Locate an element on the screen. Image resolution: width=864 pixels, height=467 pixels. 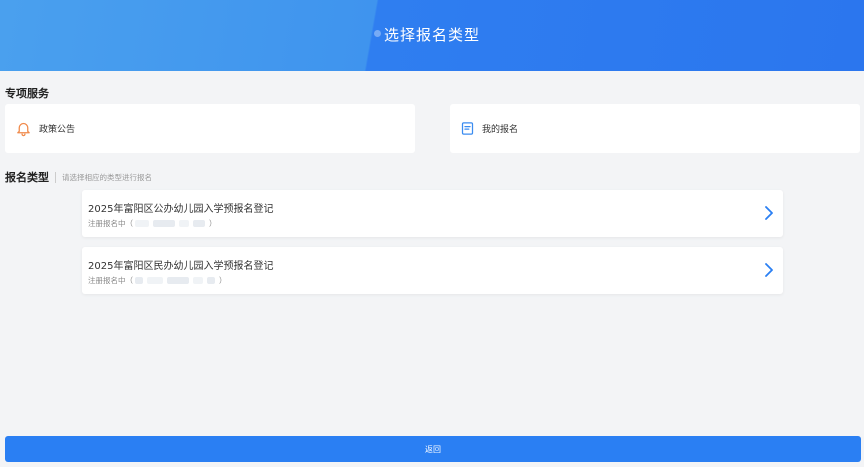
registration-types-hint: 请选择相应的类型进行报名 is located at coordinates (107, 177).